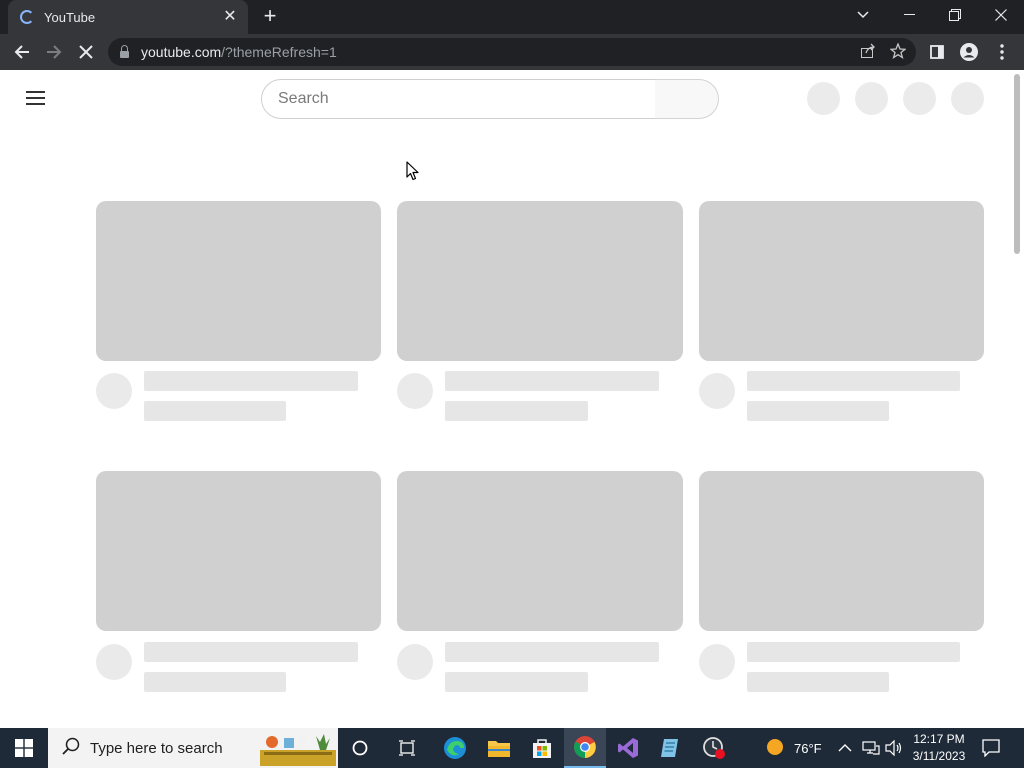 This screenshot has height=768, width=1024. I want to click on cortana-icon, so click(360, 748).